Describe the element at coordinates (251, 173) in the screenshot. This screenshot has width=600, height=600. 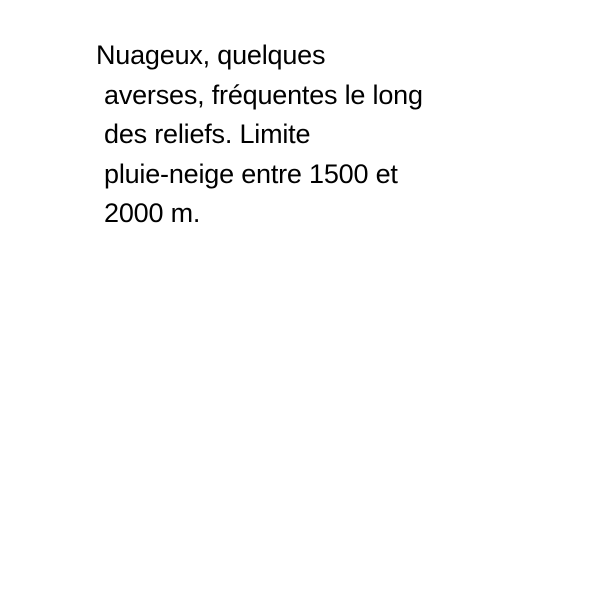
I see `forecast-line-4: pluie-neige entre 1500 et` at that location.